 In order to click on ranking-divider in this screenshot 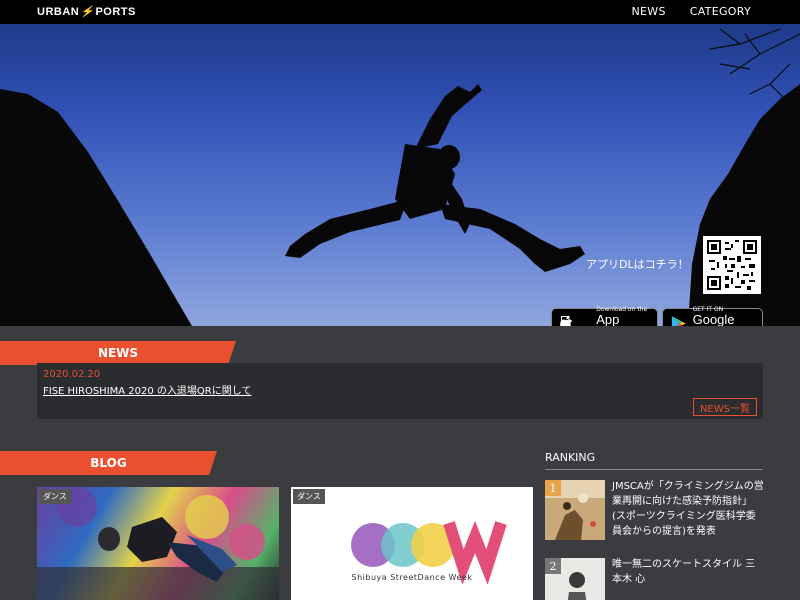, I will do `click(654, 469)`.